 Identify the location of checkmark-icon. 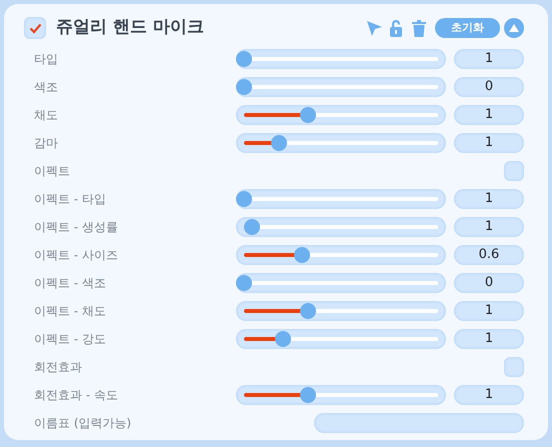
(35, 28).